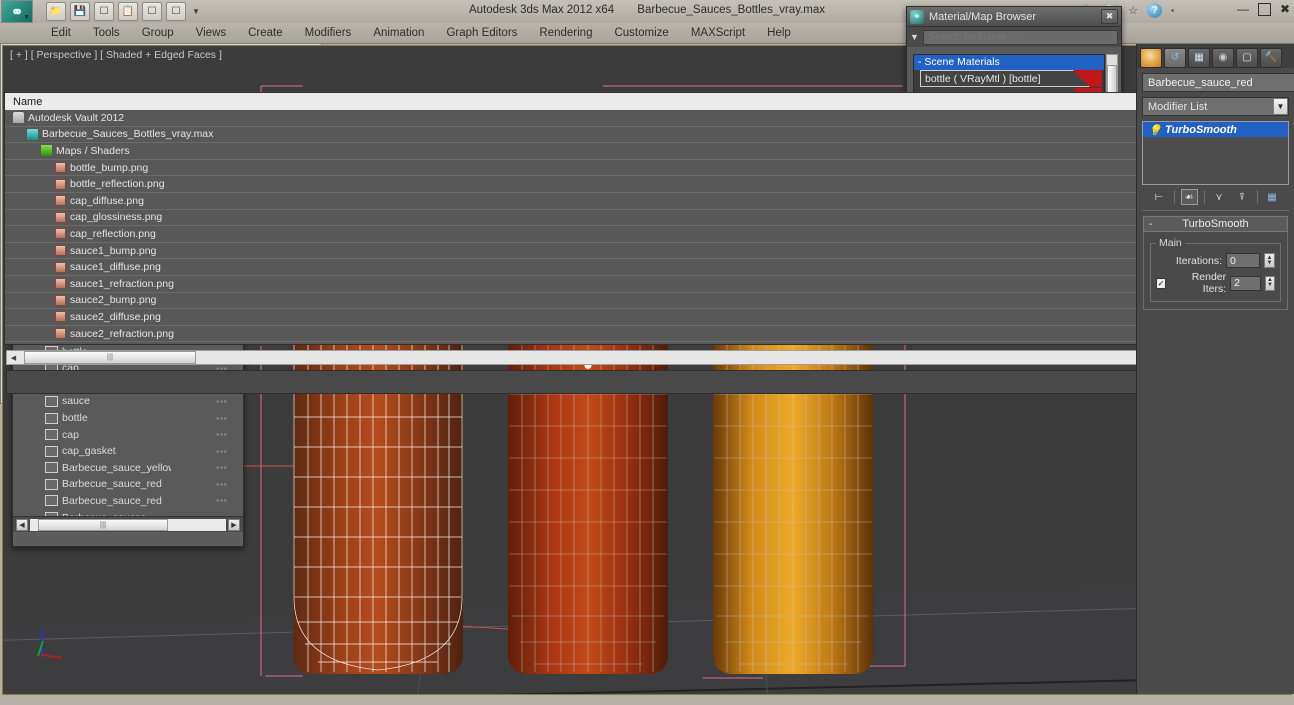  I want to click on asset-list-hscrollbar: ◀ ||| ▶, so click(647, 357).